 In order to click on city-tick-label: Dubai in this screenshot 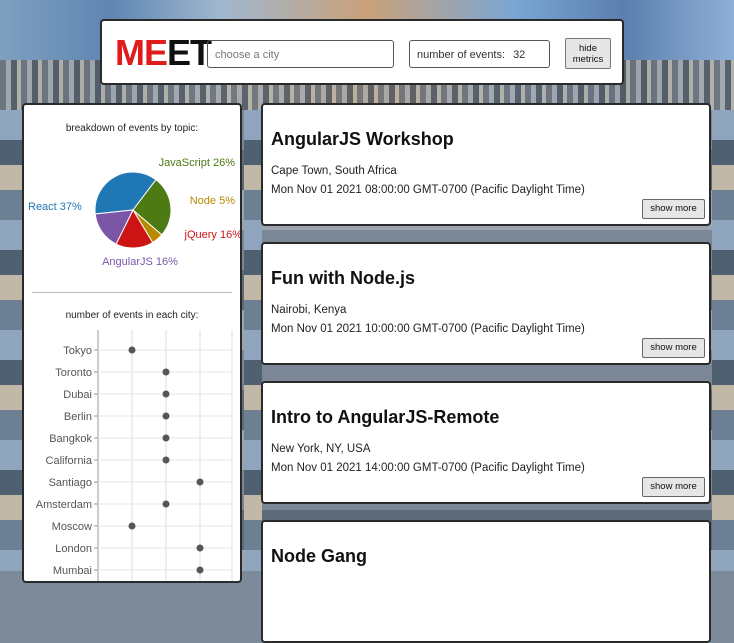, I will do `click(77, 395)`.